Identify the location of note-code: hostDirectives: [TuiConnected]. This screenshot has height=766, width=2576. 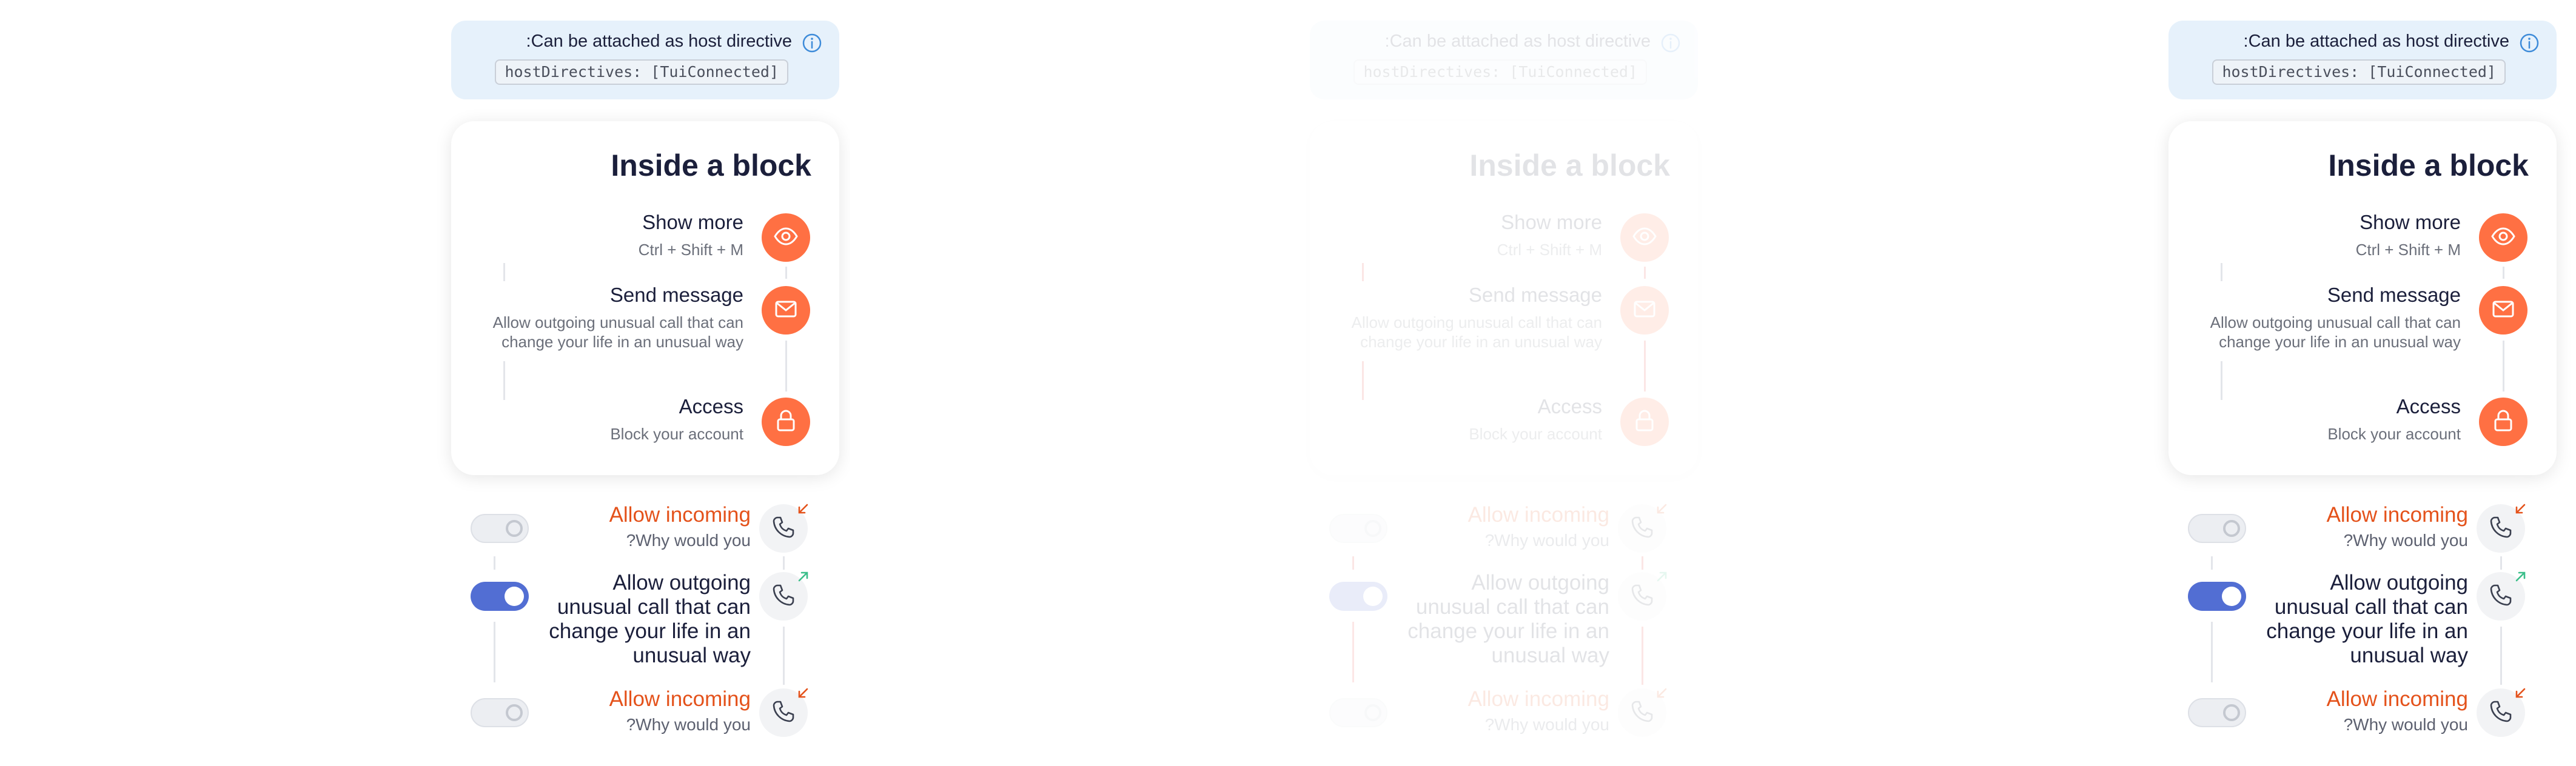
(641, 72).